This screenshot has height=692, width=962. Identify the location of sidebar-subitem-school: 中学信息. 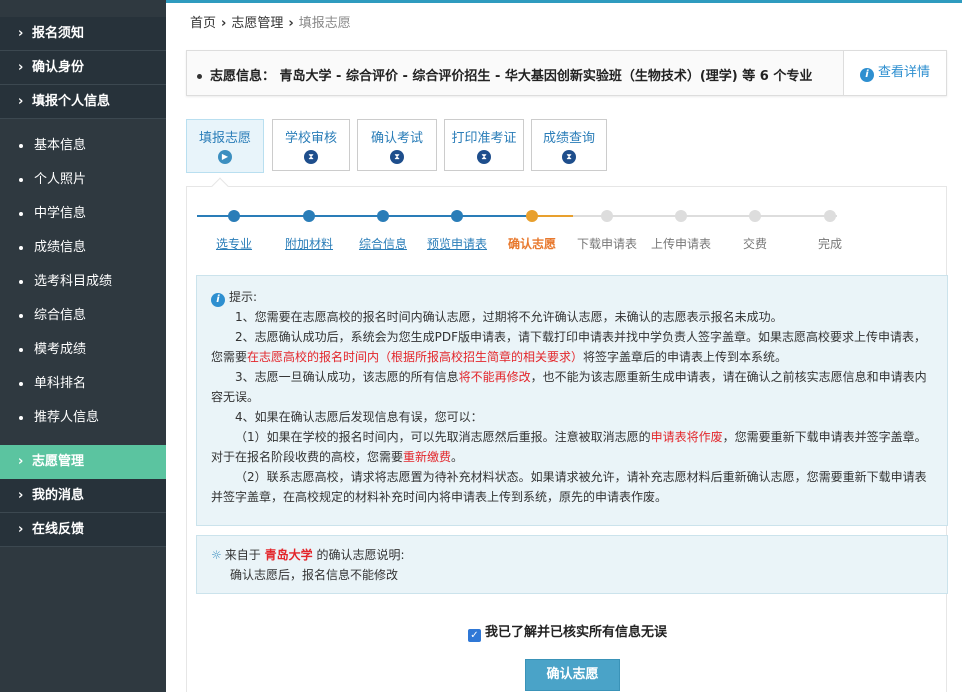
(83, 214).